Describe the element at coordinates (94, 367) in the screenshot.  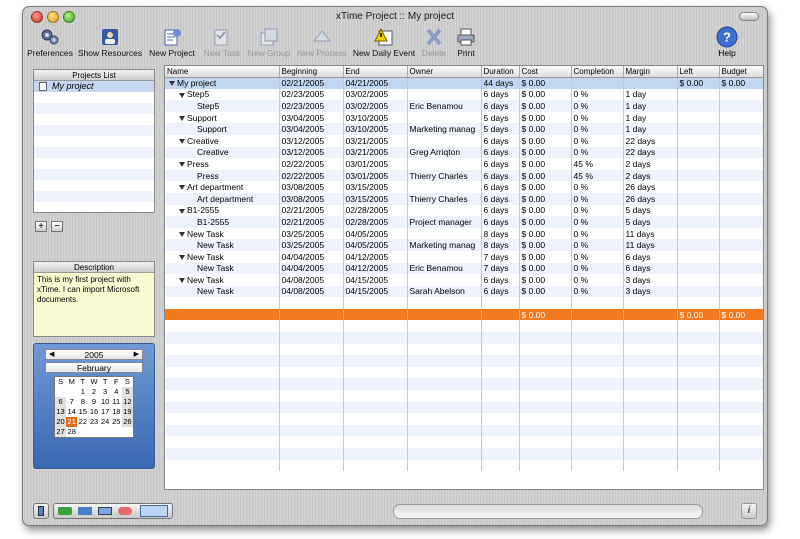
I see `month-selector: February` at that location.